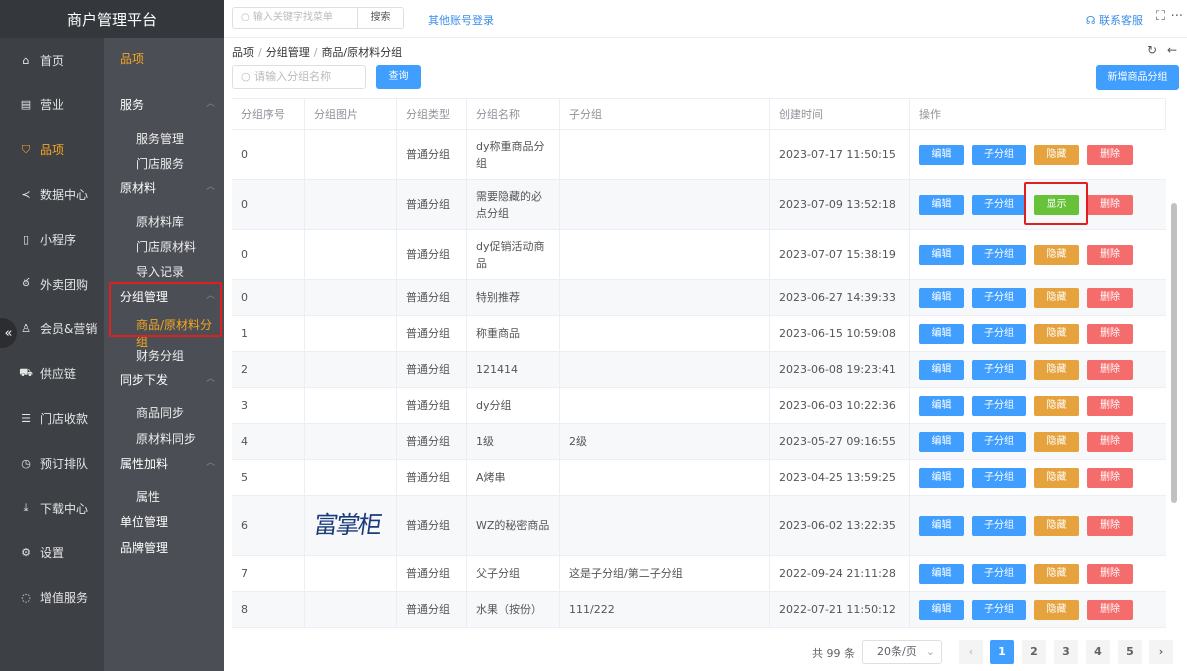  Describe the element at coordinates (1160, 16) in the screenshot. I see `fullscreen-icon: ⛶` at that location.